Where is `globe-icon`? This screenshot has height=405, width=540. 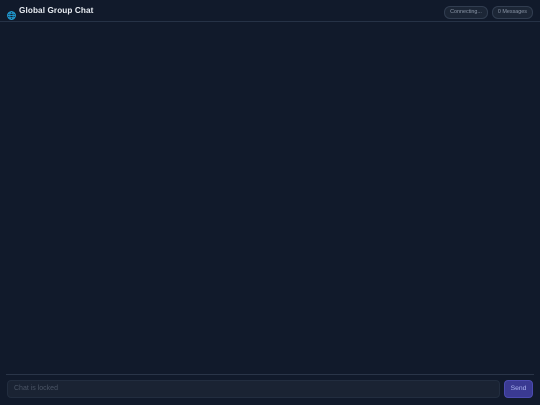
globe-icon is located at coordinates (11, 13).